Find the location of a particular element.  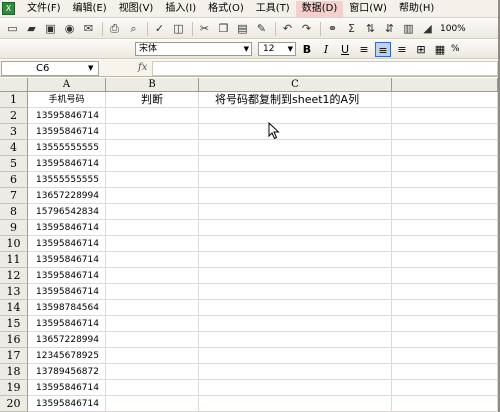

menu-edit: 编辑(E) is located at coordinates (90, 9).